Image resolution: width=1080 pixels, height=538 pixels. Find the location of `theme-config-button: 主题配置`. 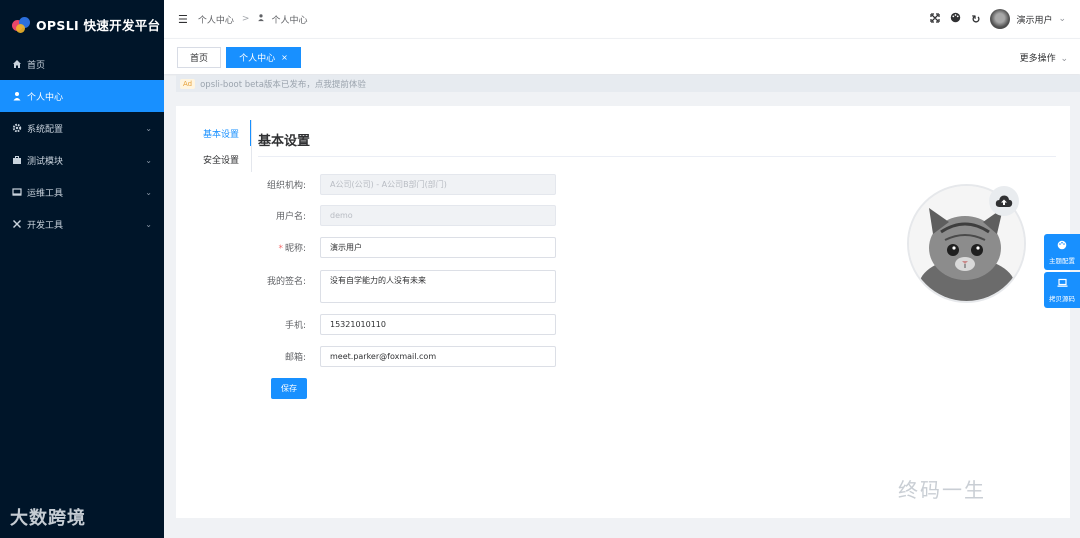

theme-config-button: 主题配置 is located at coordinates (1062, 252).